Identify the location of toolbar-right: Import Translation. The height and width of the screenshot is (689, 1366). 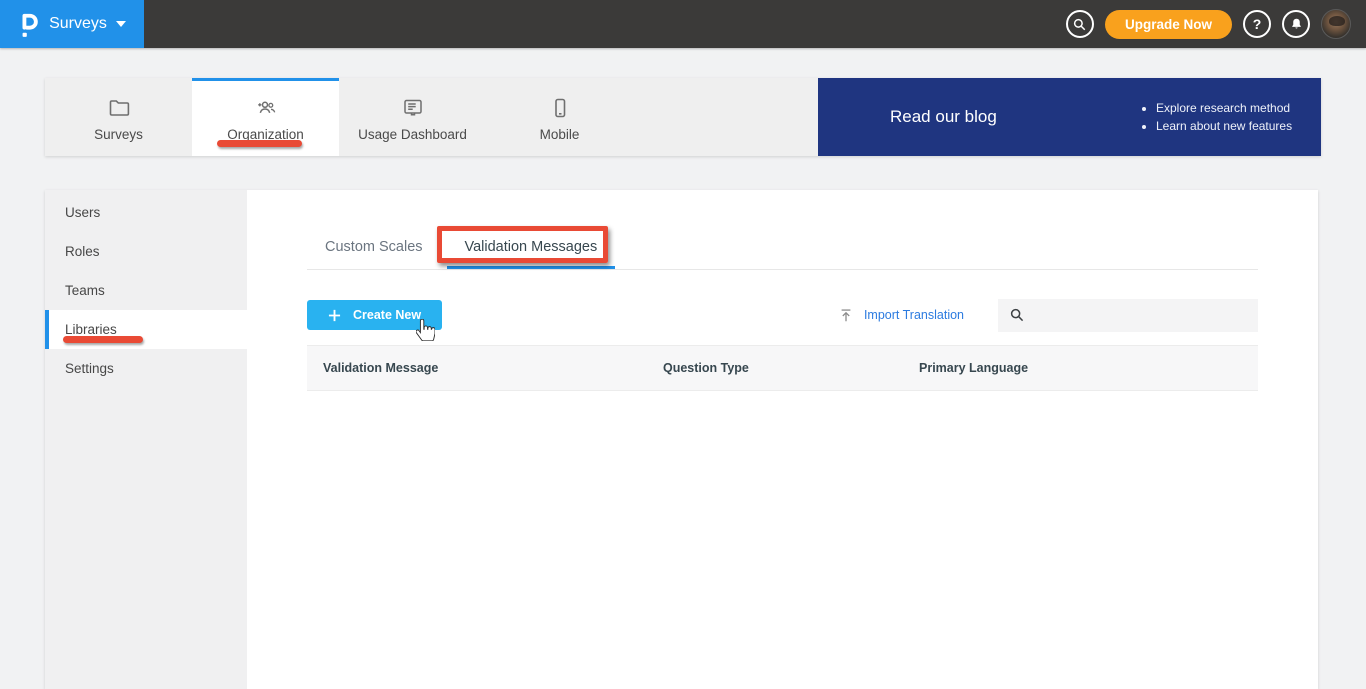
(1048, 315).